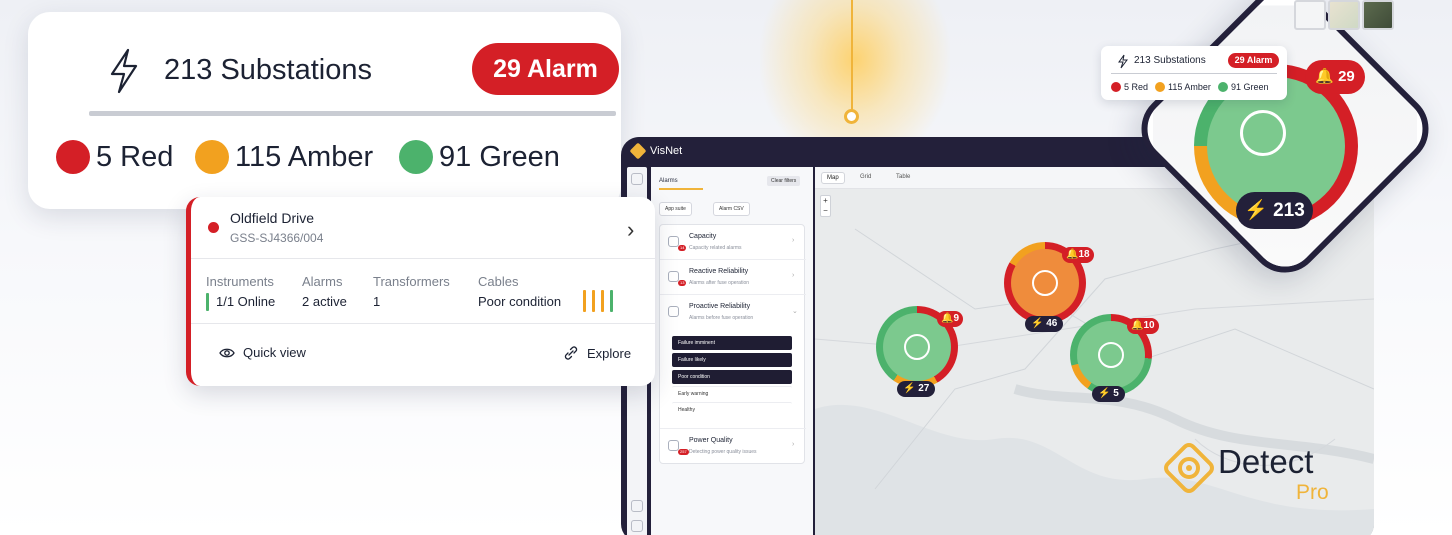 The image size is (1452, 535). I want to click on quick-view-label: Quick view, so click(274, 352).